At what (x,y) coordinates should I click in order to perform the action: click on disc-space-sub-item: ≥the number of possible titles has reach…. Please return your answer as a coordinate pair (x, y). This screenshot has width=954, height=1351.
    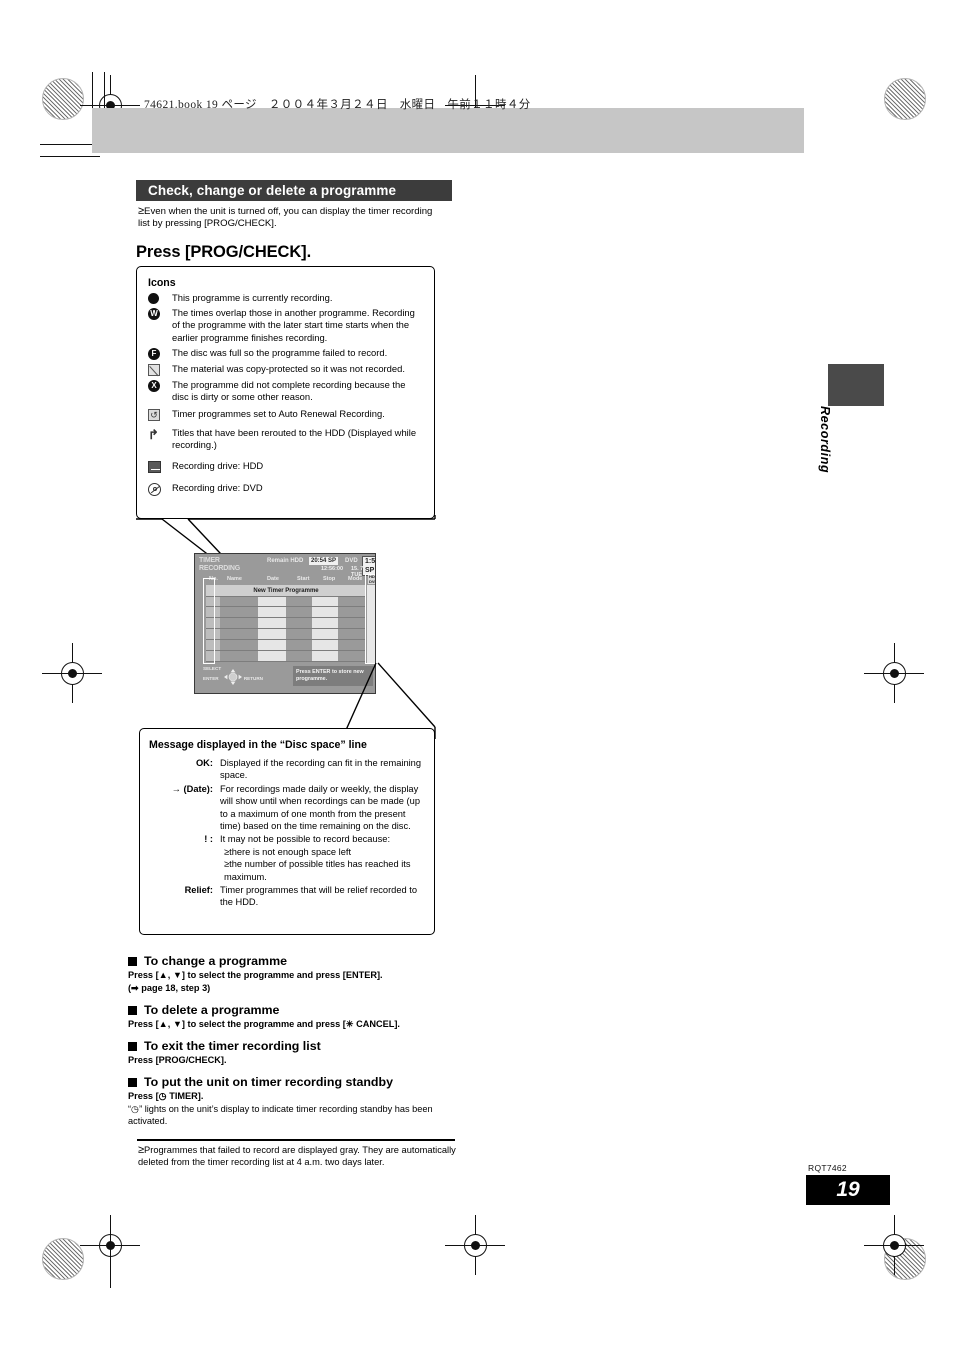
    Looking at the image, I should click on (317, 870).